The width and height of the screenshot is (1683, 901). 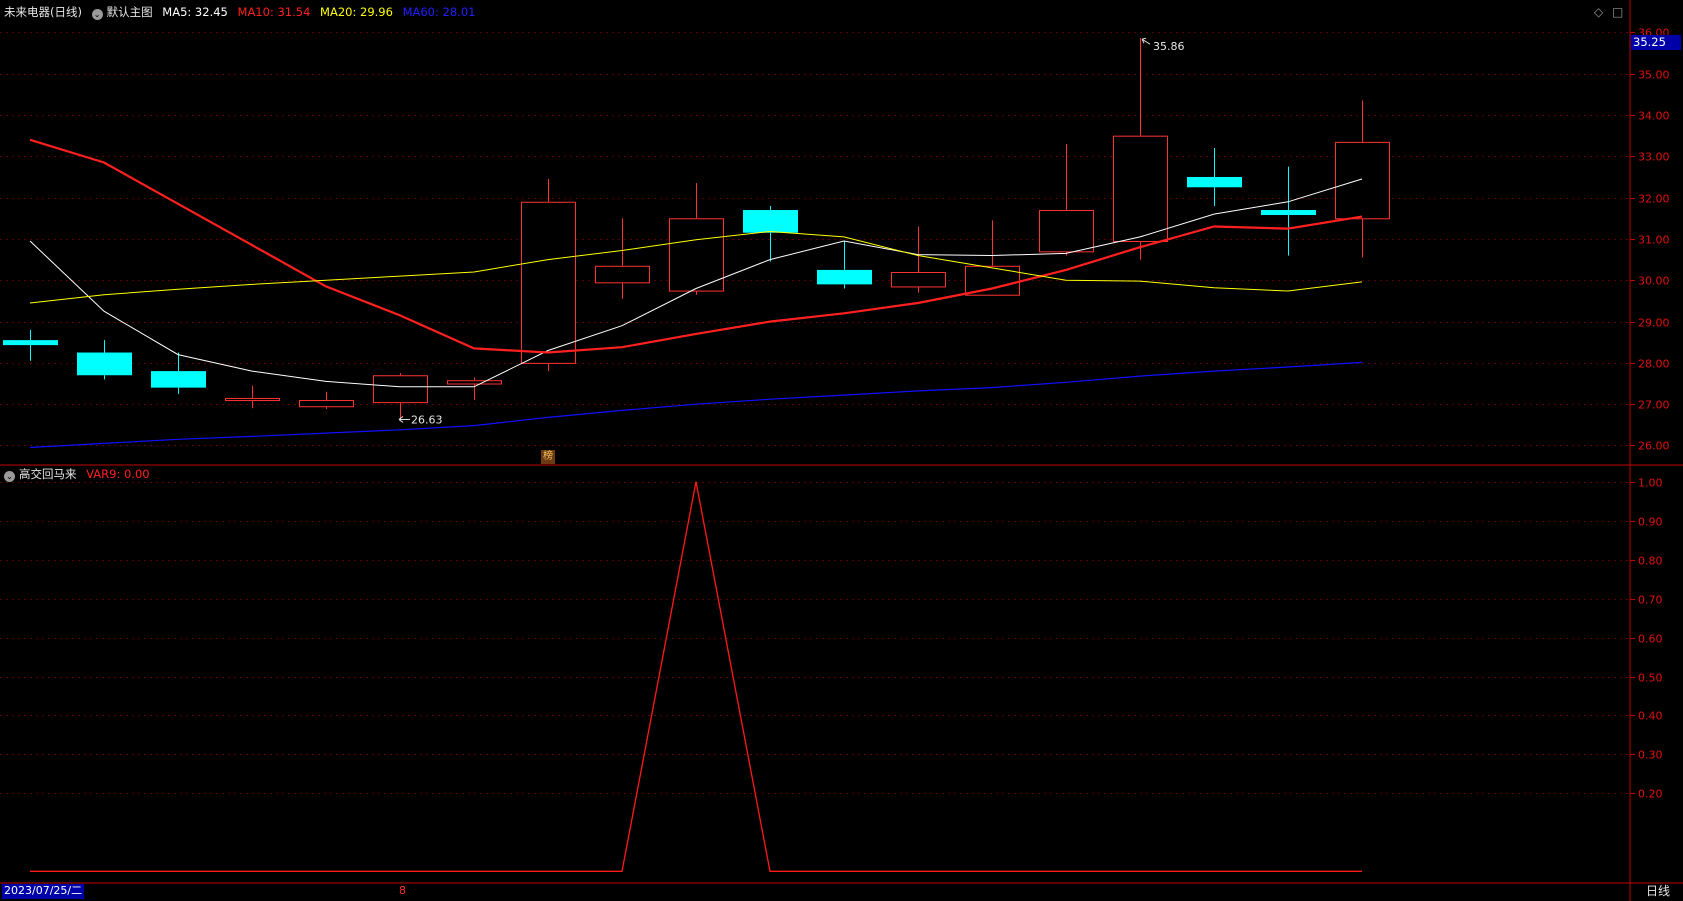 I want to click on y-tick-label: 0.80, so click(x=1650, y=561).